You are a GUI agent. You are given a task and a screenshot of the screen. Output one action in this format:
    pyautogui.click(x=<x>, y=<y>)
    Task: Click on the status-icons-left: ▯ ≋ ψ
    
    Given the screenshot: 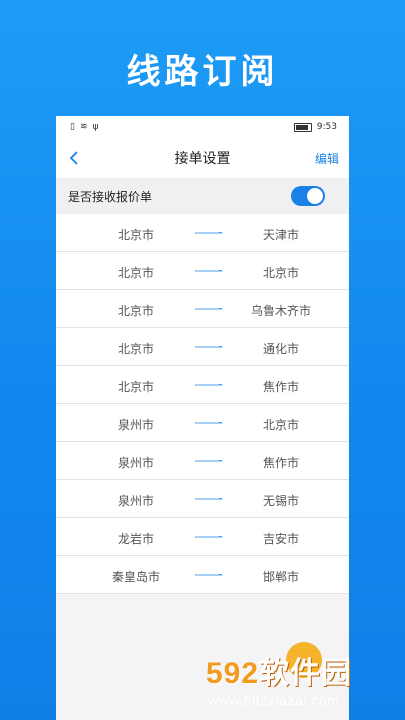 What is the action you would take?
    pyautogui.click(x=84, y=127)
    